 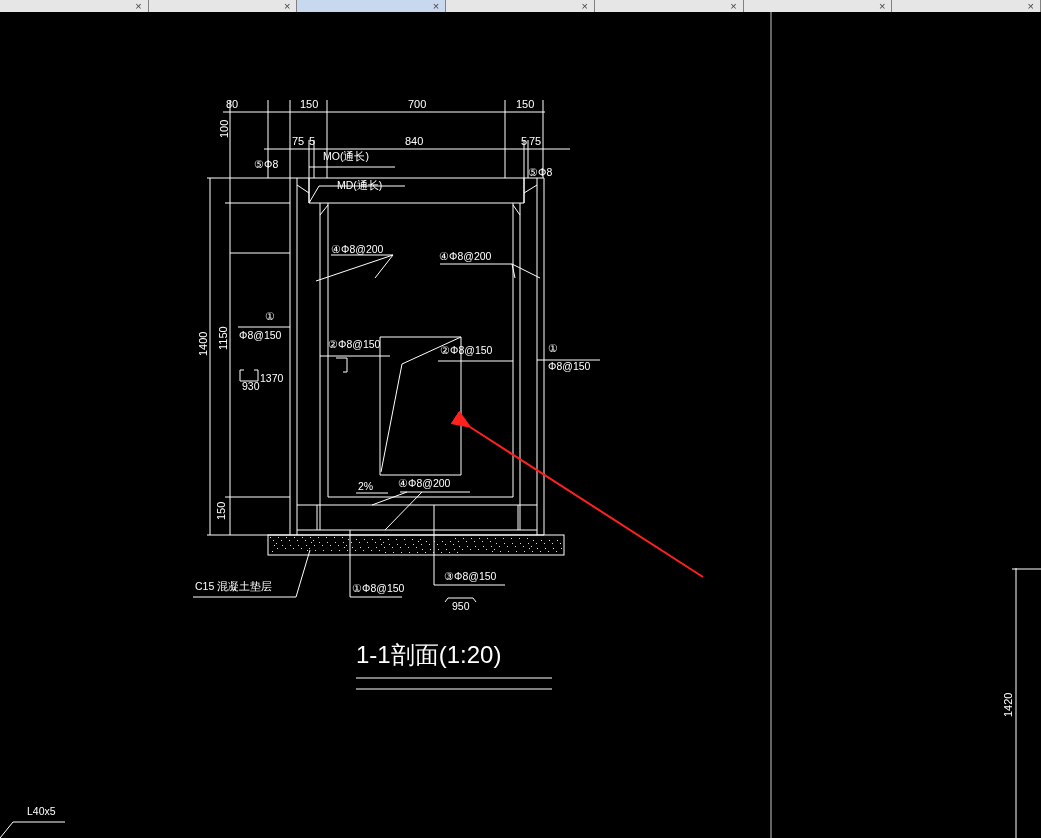 I want to click on dimension-text: 700, so click(x=417, y=104).